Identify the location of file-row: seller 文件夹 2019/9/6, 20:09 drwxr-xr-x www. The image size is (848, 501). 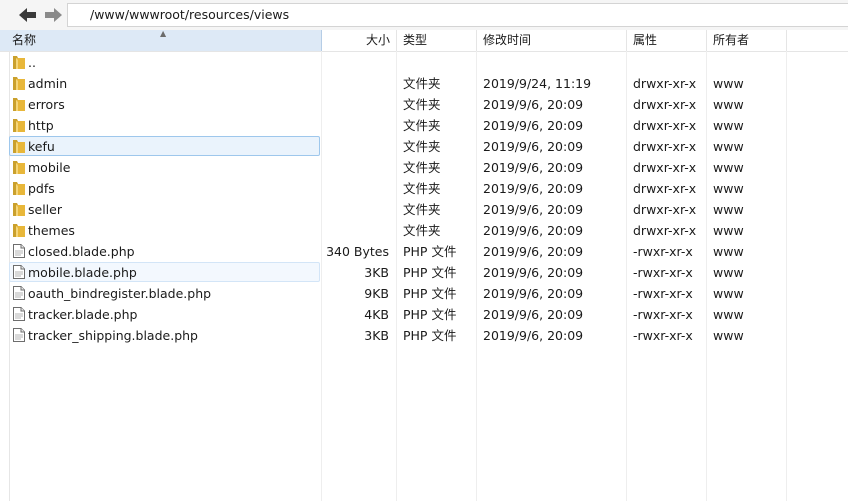
(424, 209).